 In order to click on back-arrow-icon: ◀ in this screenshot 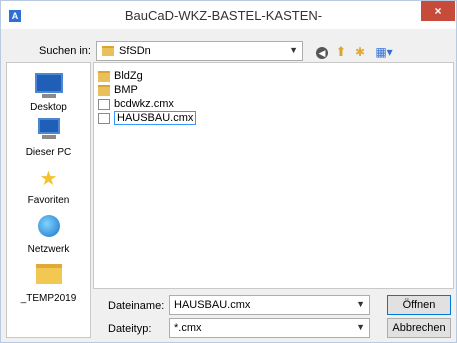, I will do `click(322, 53)`.